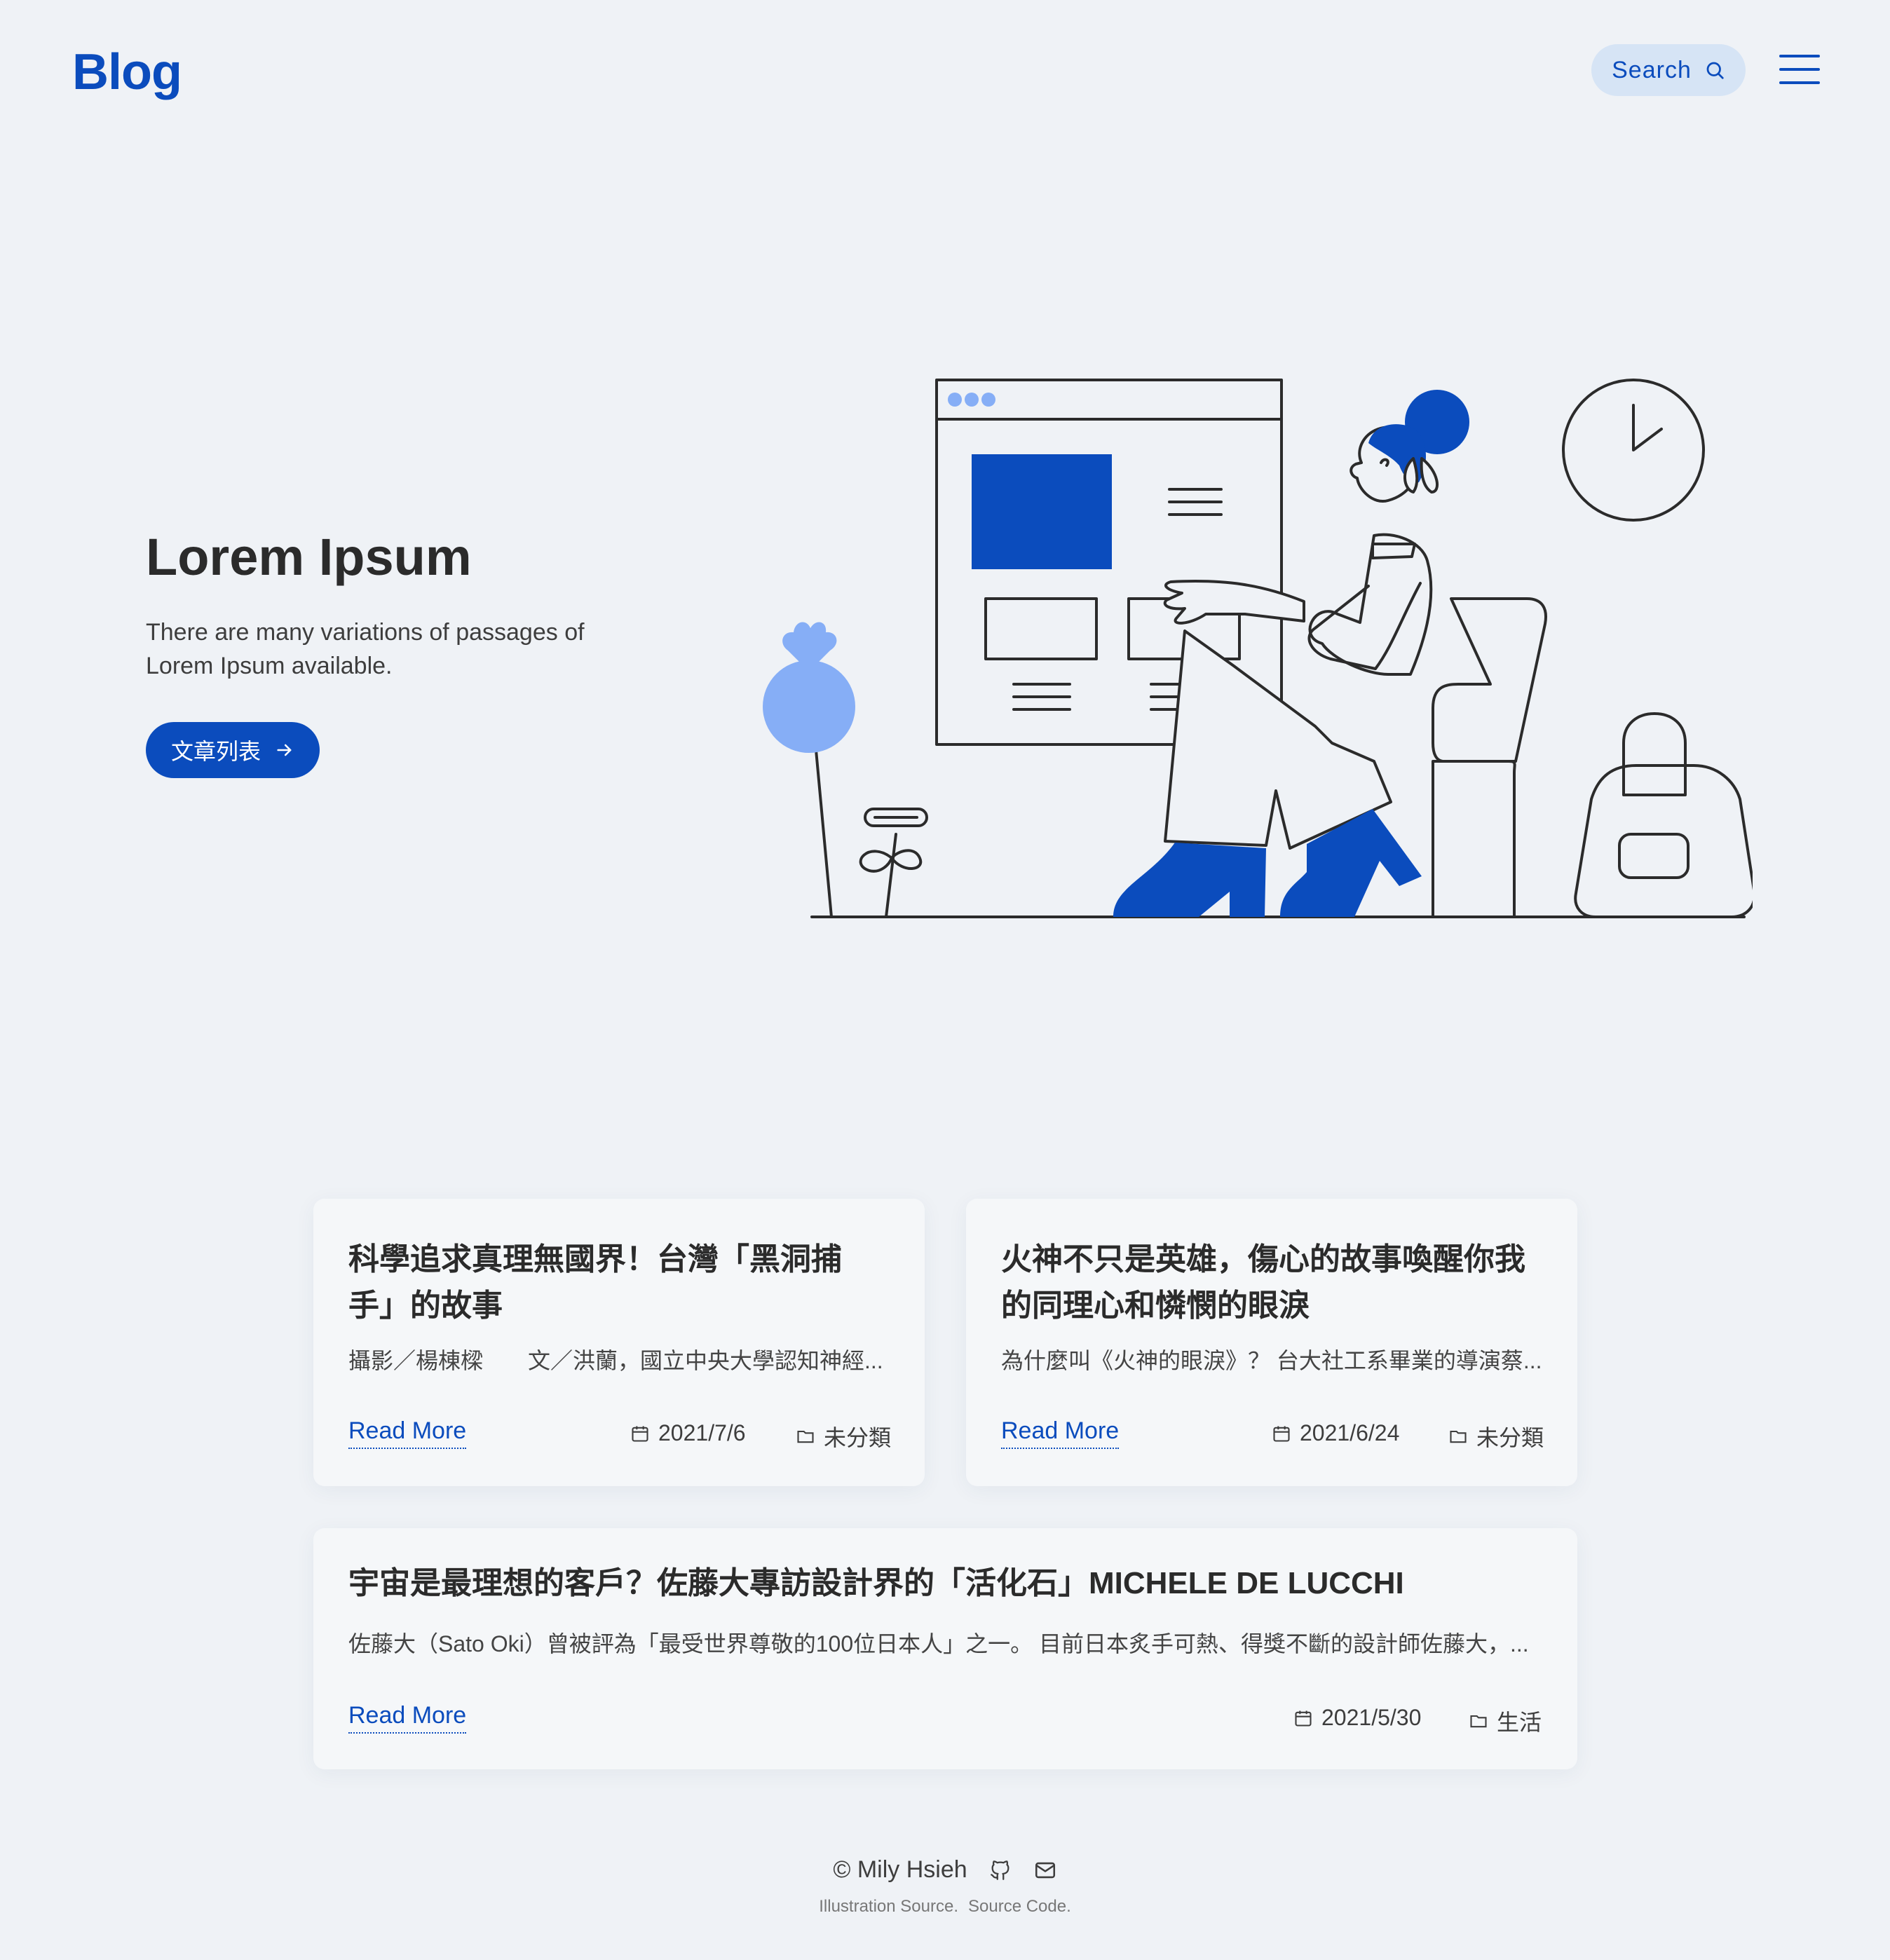 The image size is (1890, 1960). I want to click on post-date: 2021/5/30, so click(1357, 1718).